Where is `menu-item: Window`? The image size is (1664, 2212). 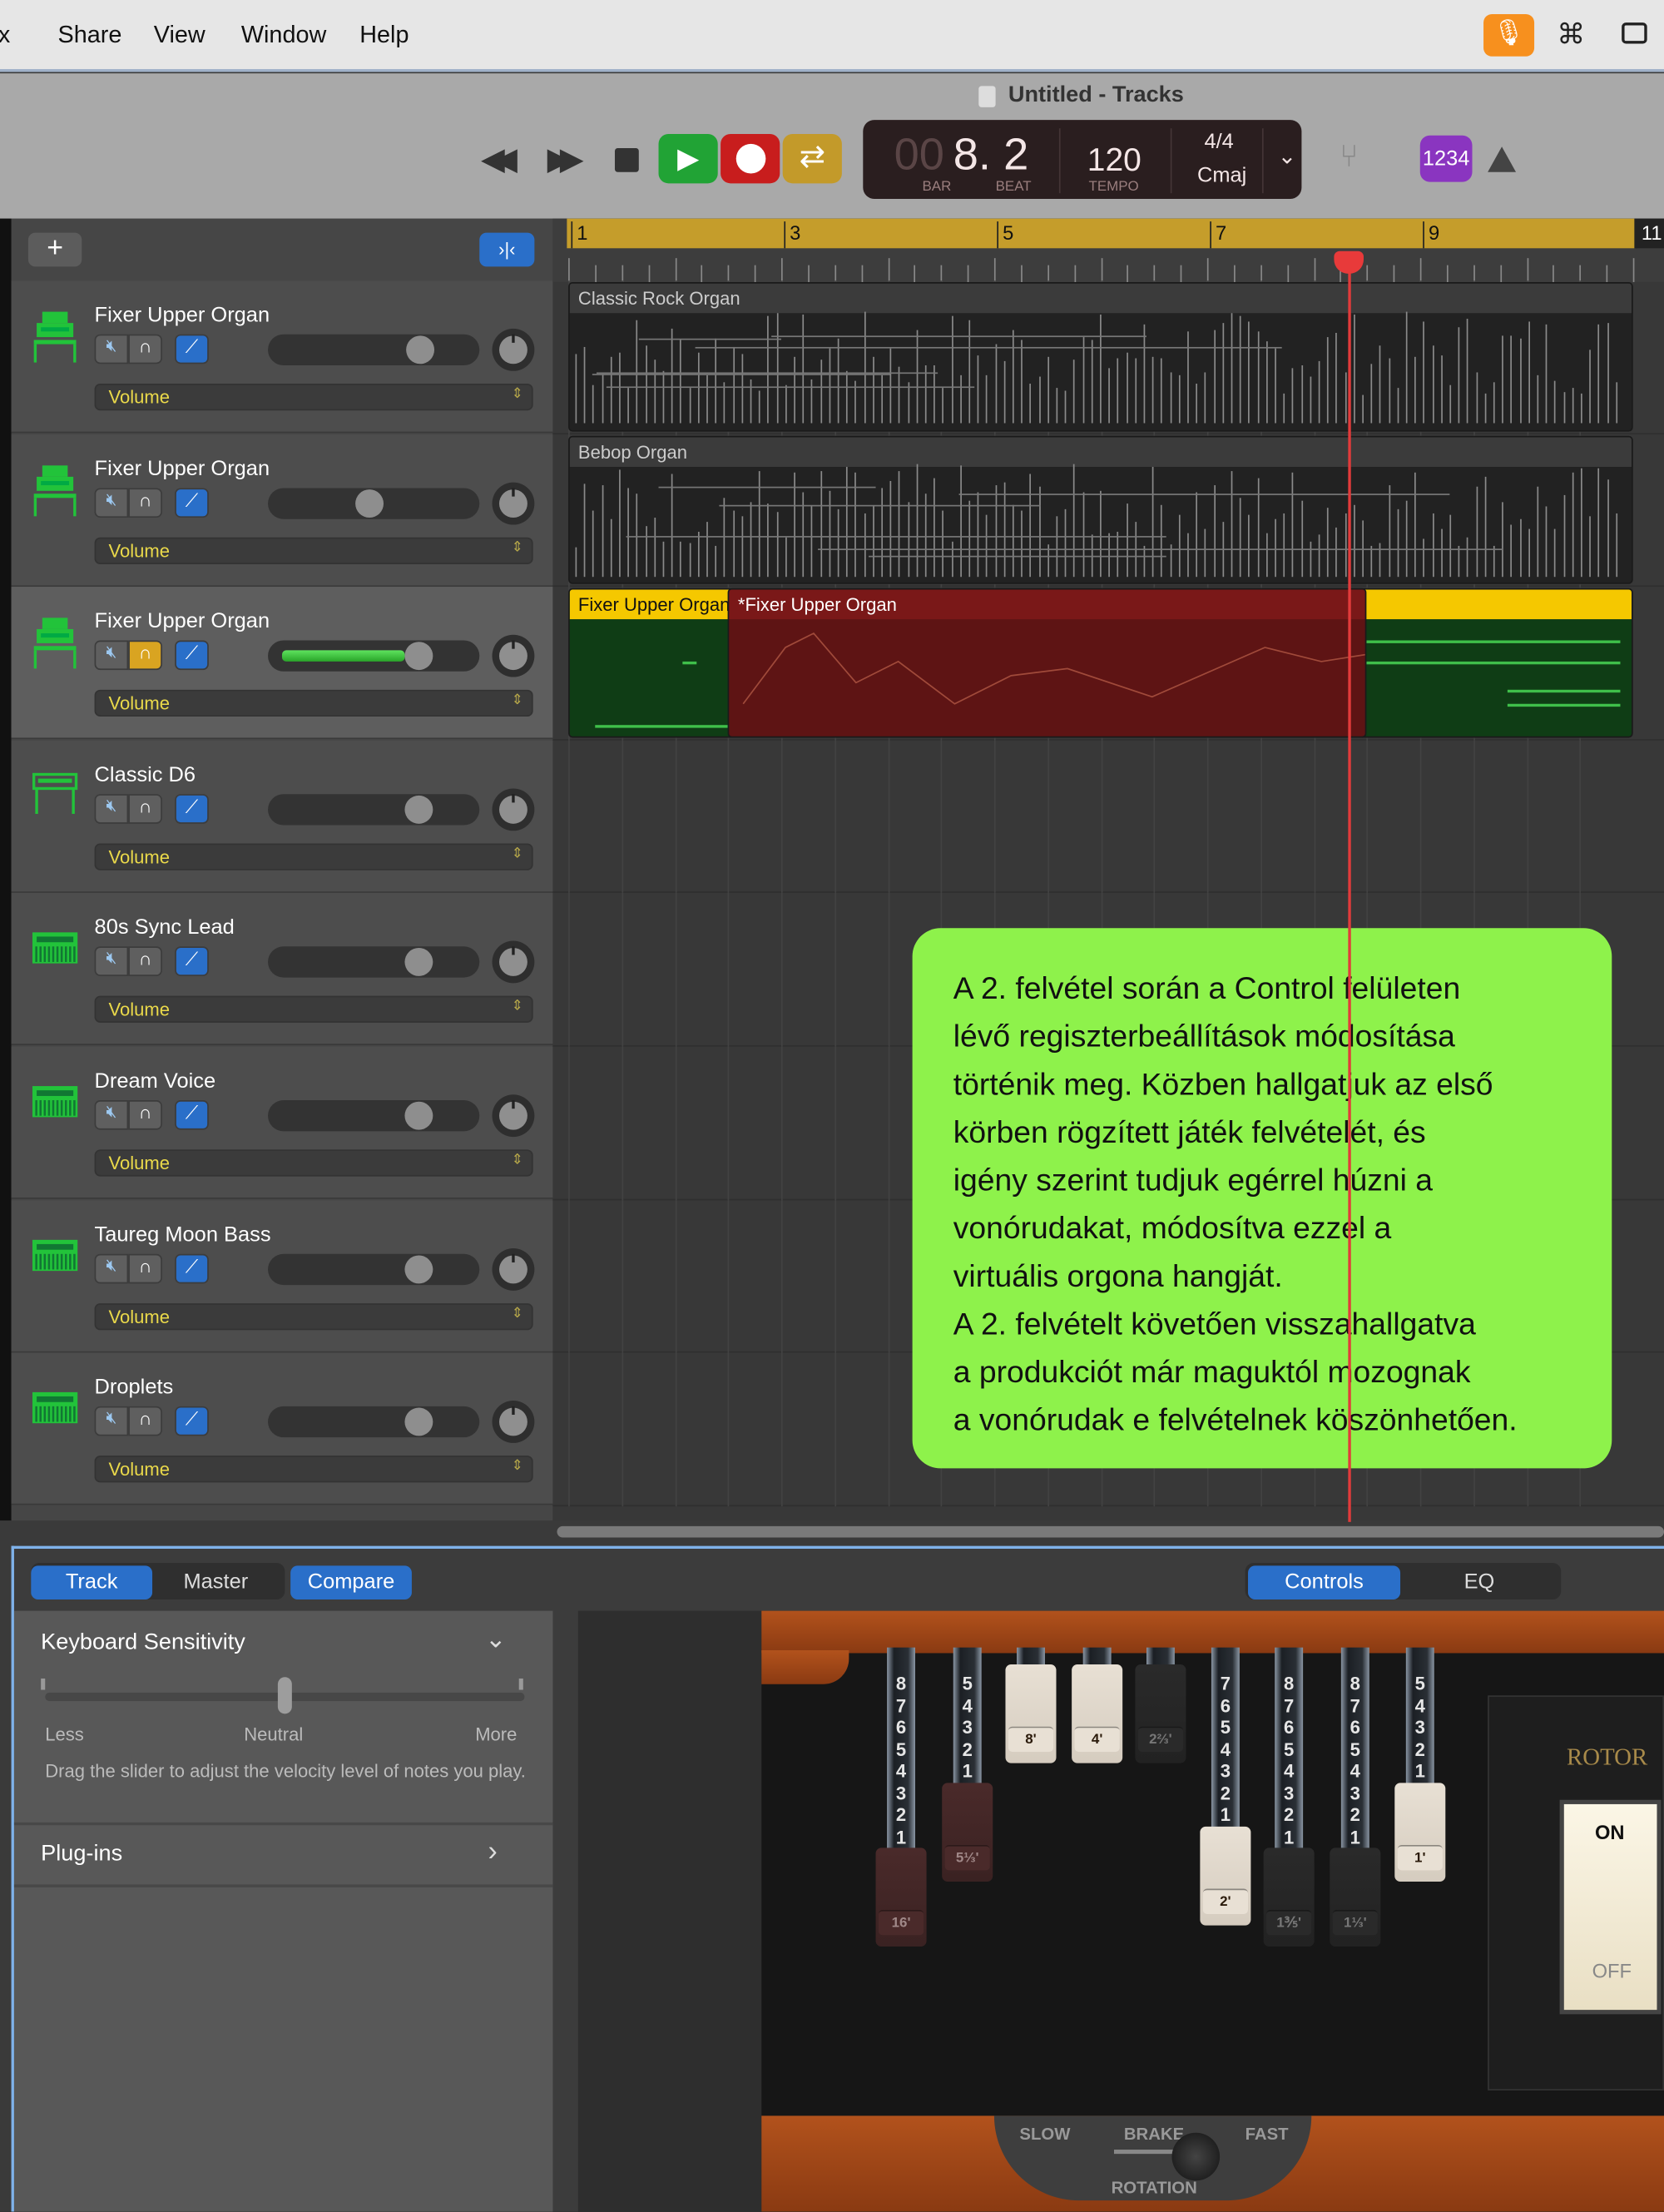 menu-item: Window is located at coordinates (283, 35).